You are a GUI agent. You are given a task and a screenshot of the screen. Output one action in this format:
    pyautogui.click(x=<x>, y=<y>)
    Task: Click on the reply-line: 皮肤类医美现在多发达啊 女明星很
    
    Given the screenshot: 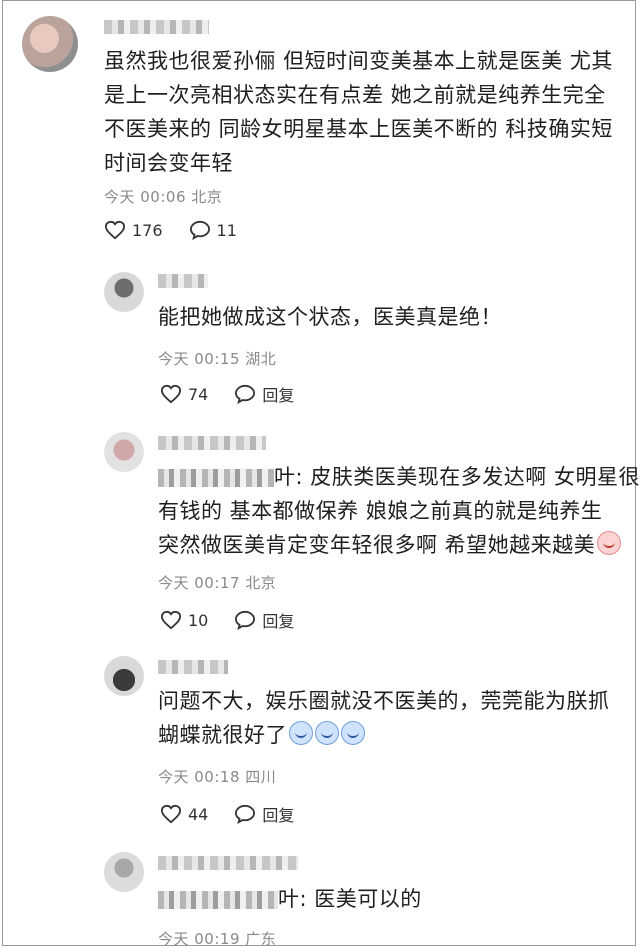 What is the action you would take?
    pyautogui.click(x=475, y=477)
    